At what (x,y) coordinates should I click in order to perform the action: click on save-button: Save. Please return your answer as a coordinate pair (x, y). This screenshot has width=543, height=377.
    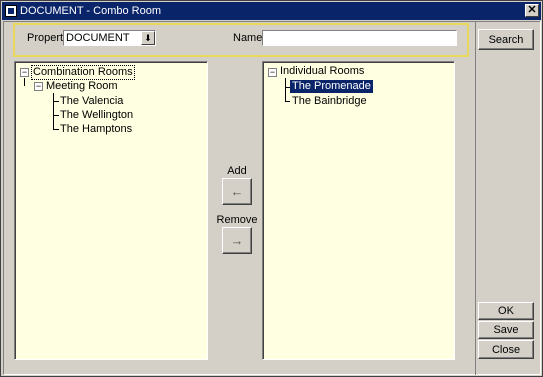
    Looking at the image, I should click on (506, 330).